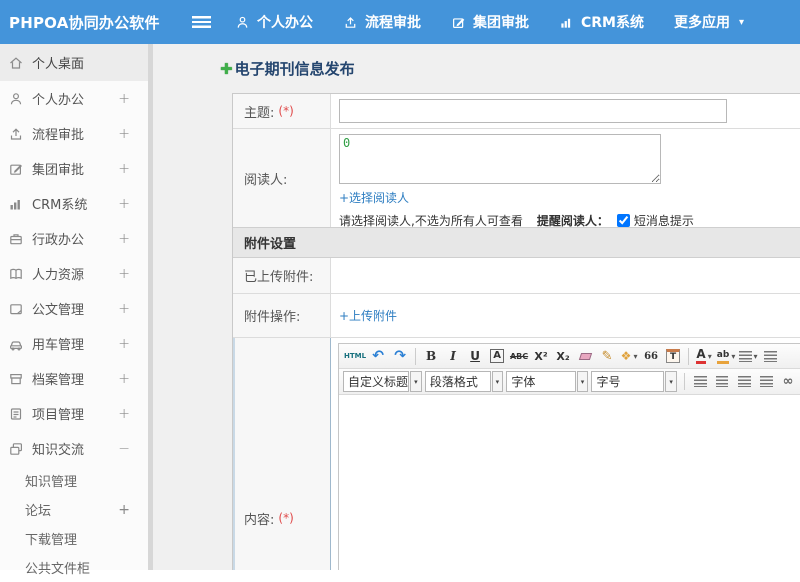 The height and width of the screenshot is (582, 800). Describe the element at coordinates (274, 22) in the screenshot. I see `nav-personal-office: 个人办公` at that location.